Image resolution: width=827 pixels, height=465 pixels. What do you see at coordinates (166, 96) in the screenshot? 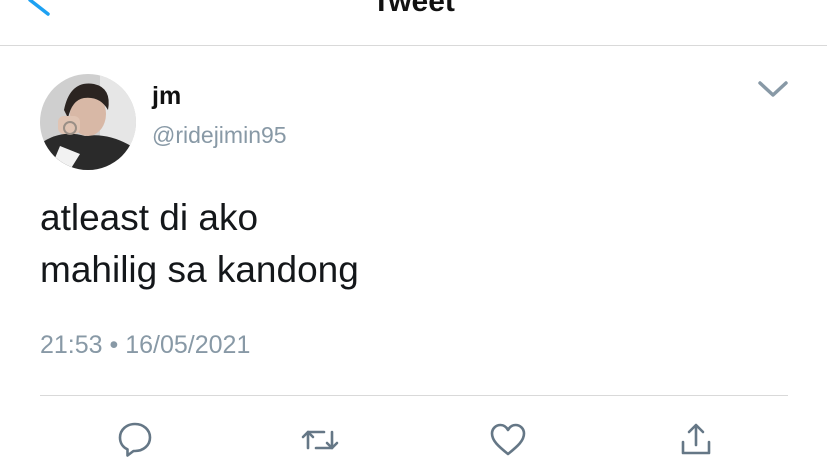
I see `display-name: jm` at bounding box center [166, 96].